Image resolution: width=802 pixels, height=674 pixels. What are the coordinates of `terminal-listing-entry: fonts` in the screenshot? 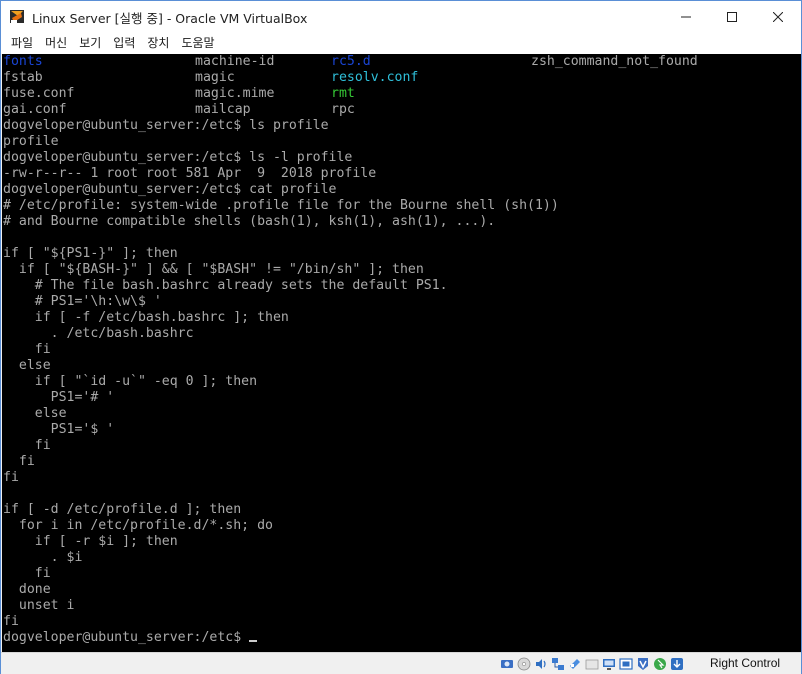 It's located at (23, 61).